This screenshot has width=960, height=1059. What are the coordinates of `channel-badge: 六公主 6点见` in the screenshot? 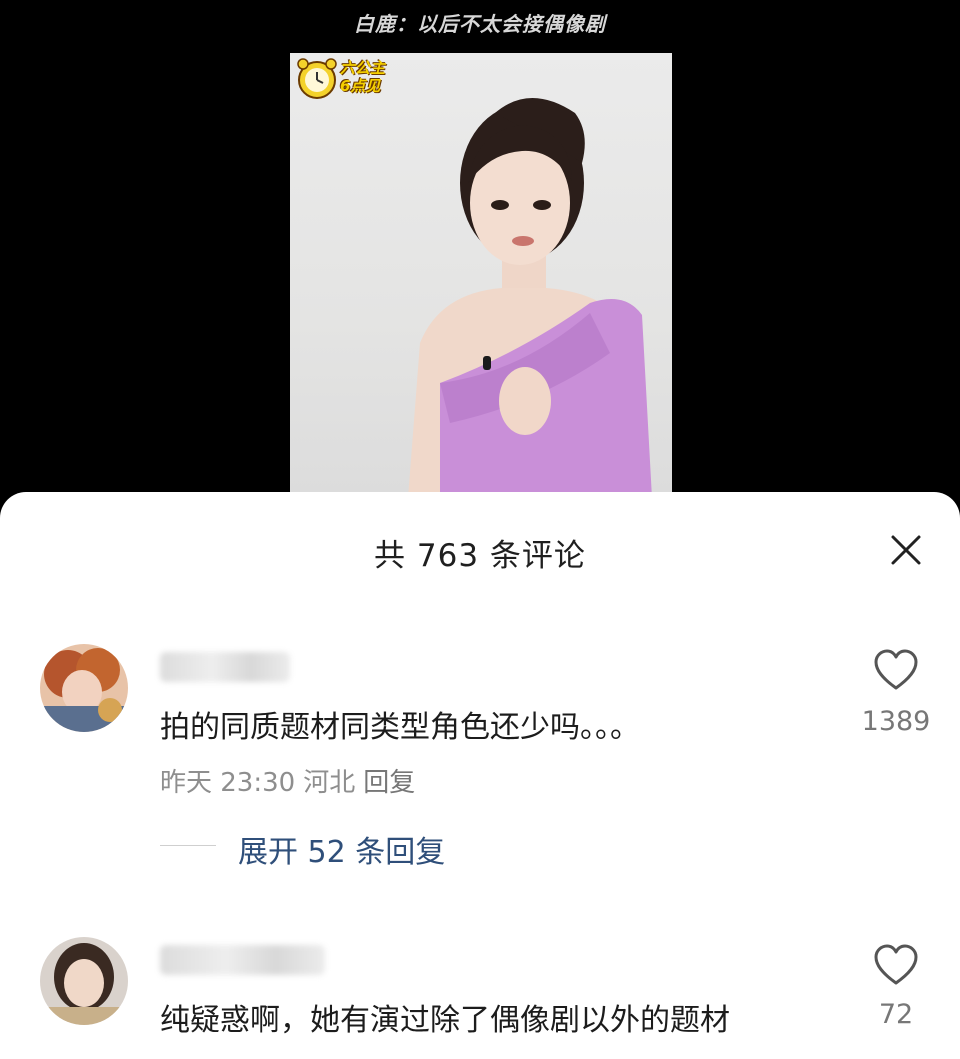 It's located at (362, 77).